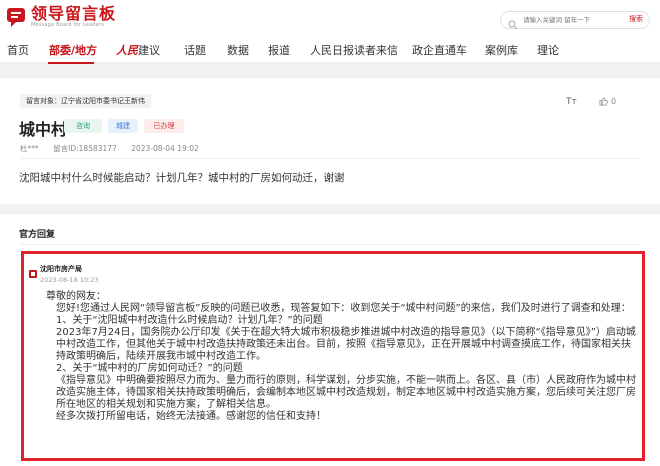  What do you see at coordinates (571, 102) in the screenshot?
I see `font-size-toggle: Tт` at bounding box center [571, 102].